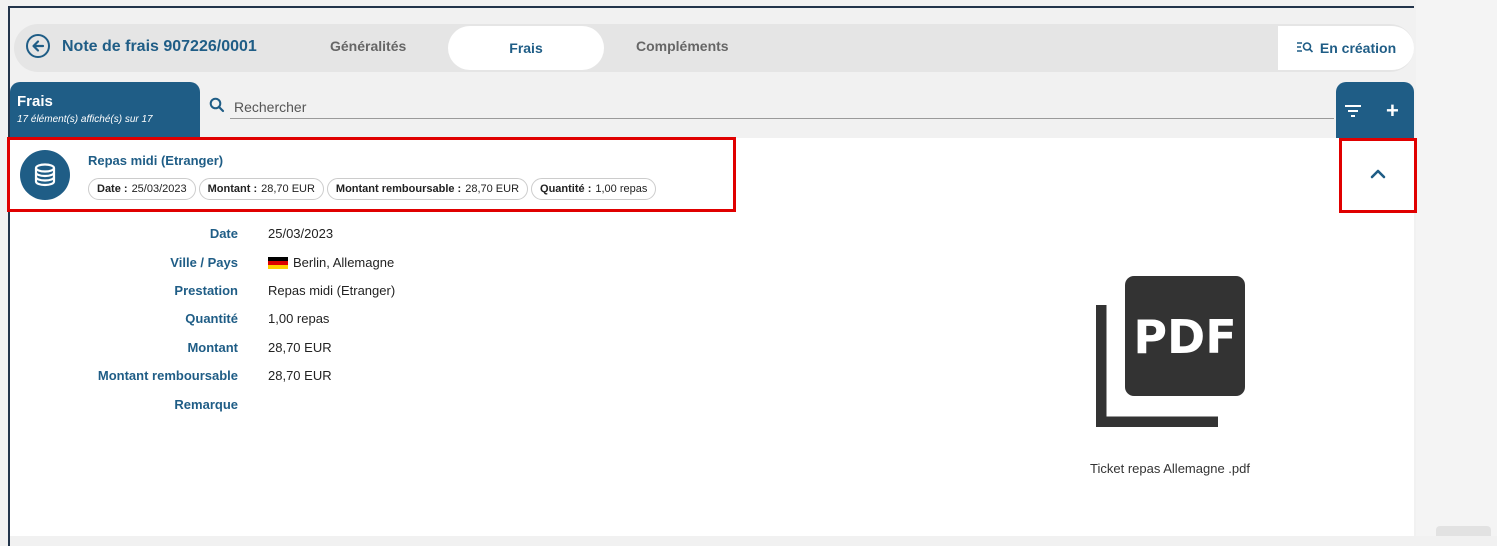 Image resolution: width=1497 pixels, height=546 pixels. I want to click on detail-value-quantite: 1,00 repas, so click(298, 318).